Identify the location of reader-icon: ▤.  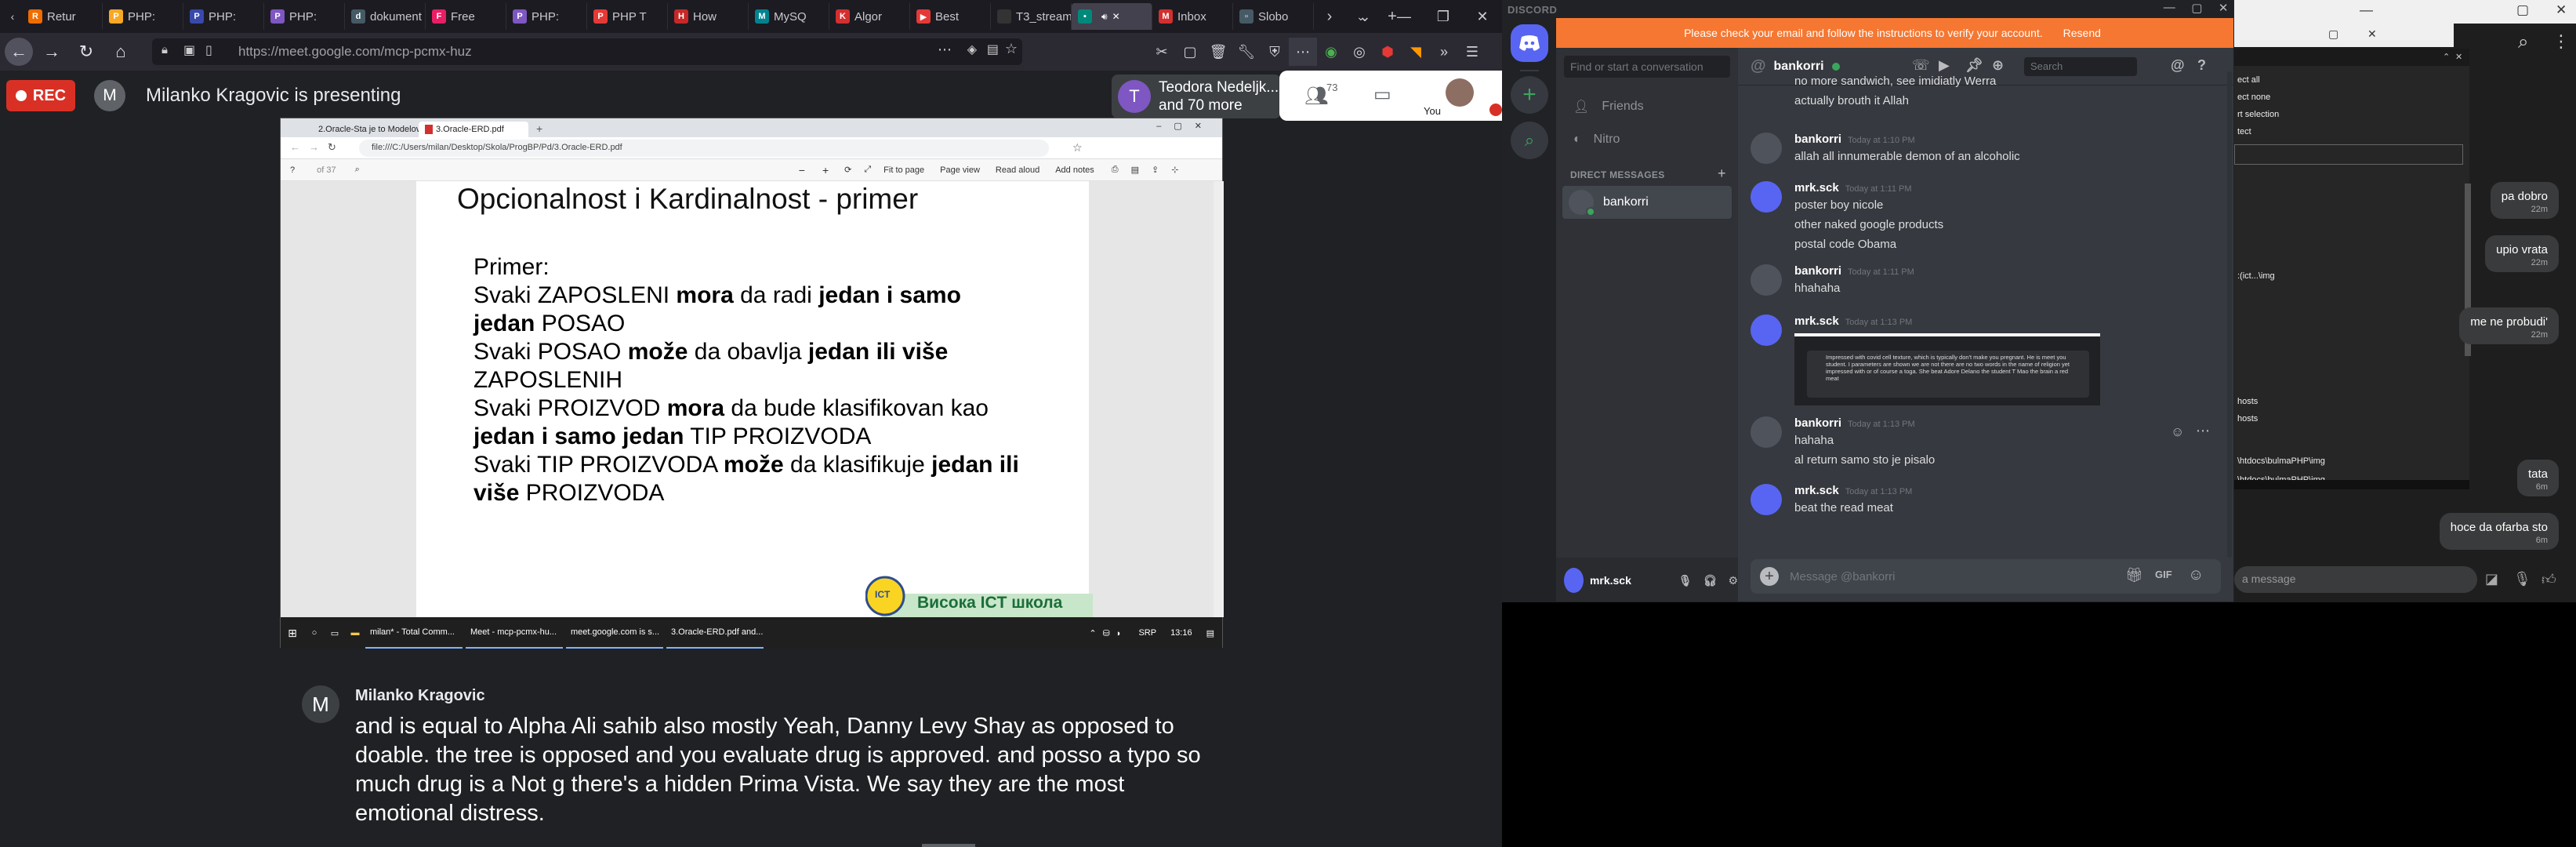
(993, 49).